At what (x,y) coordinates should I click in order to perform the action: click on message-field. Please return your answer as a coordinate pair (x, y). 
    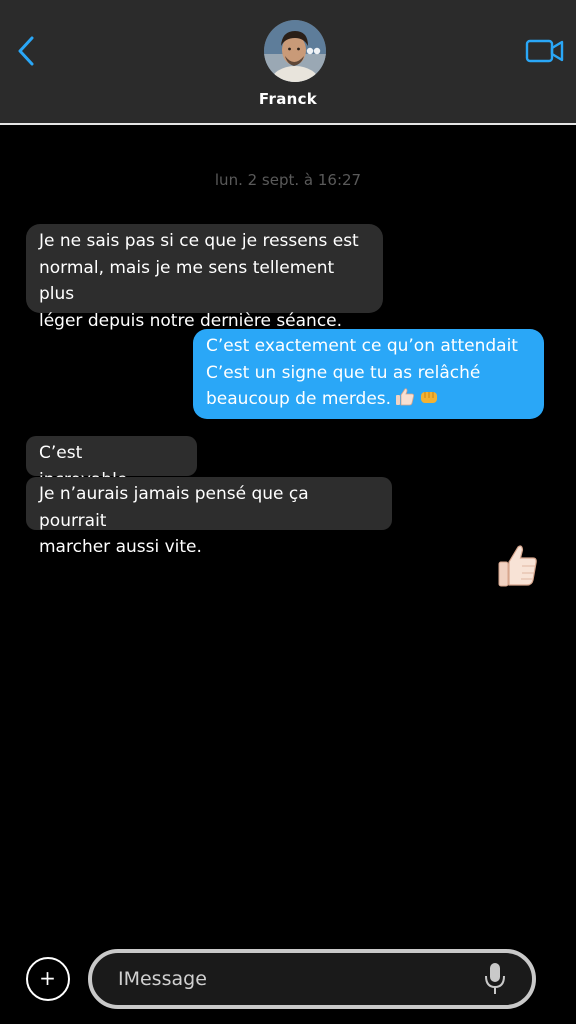
    Looking at the image, I should click on (312, 979).